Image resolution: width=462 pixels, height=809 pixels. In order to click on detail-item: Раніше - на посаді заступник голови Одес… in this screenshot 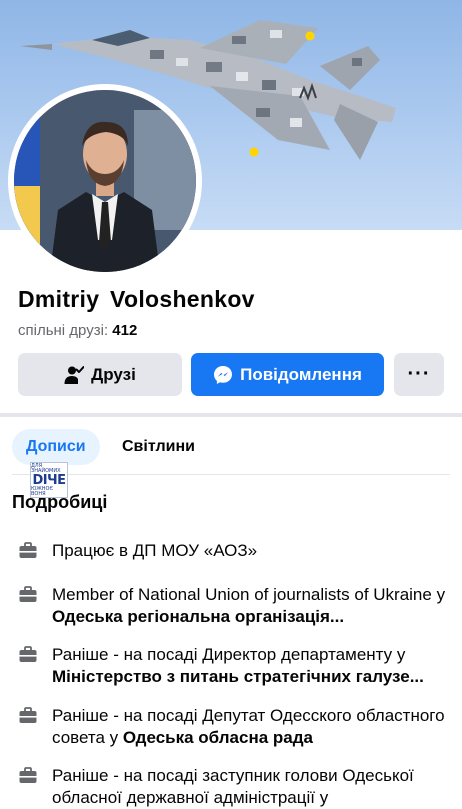, I will do `click(233, 787)`.